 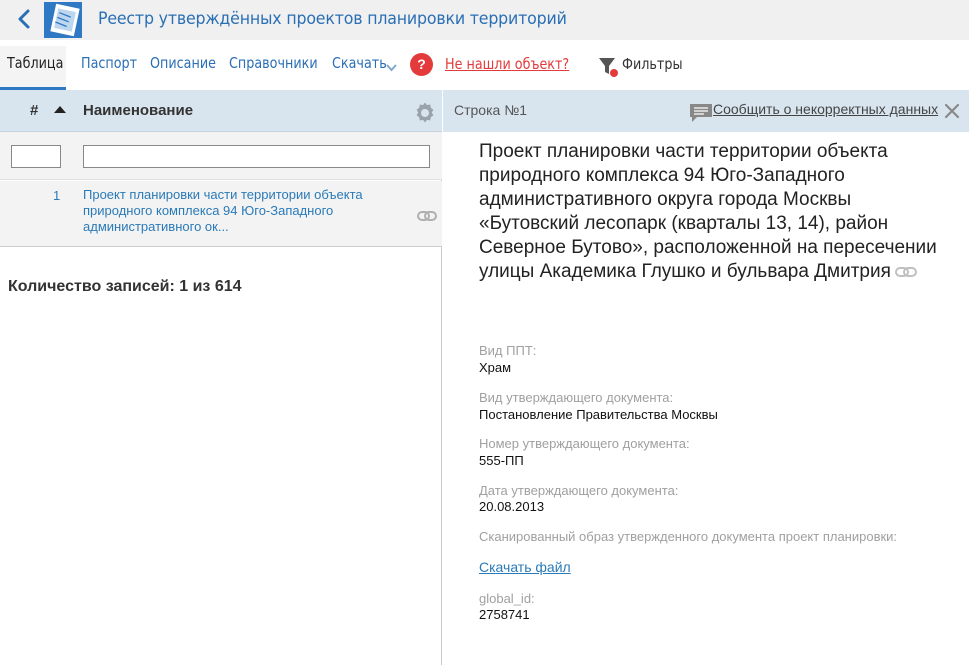 I want to click on help-icon: ?, so click(x=421, y=64).